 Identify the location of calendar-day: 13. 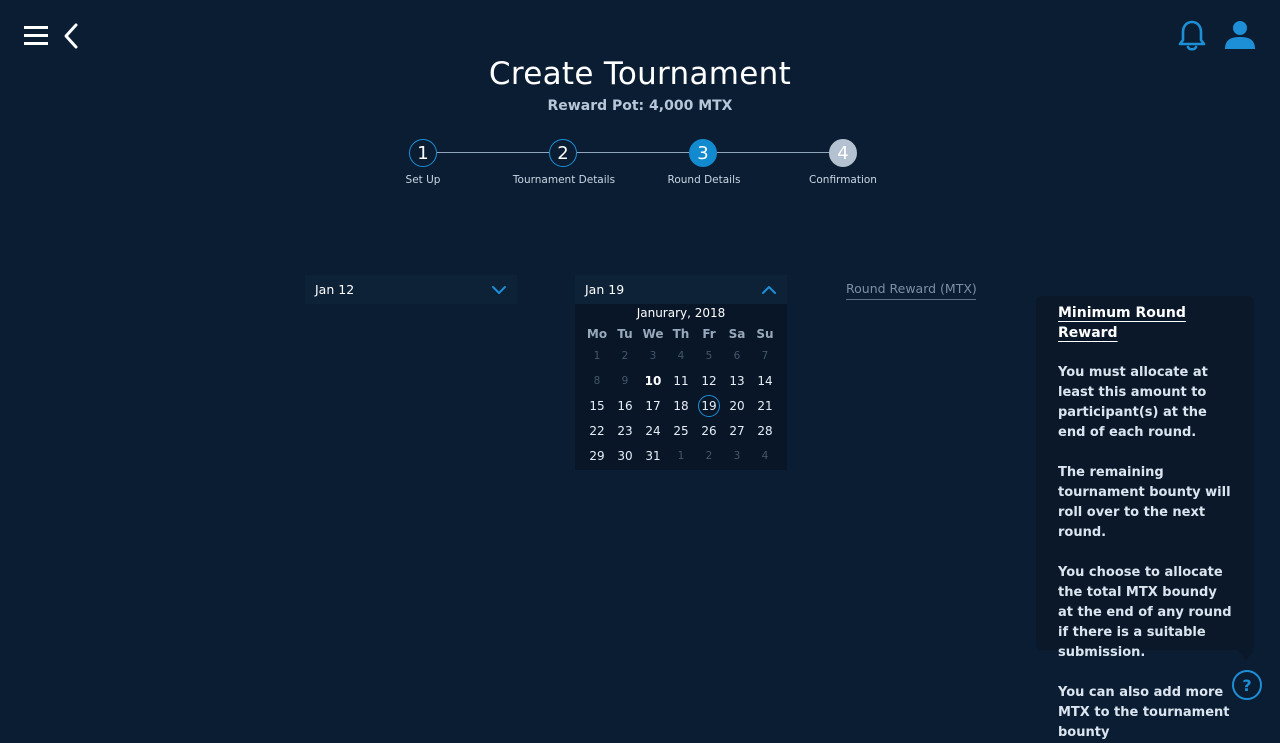
(737, 381).